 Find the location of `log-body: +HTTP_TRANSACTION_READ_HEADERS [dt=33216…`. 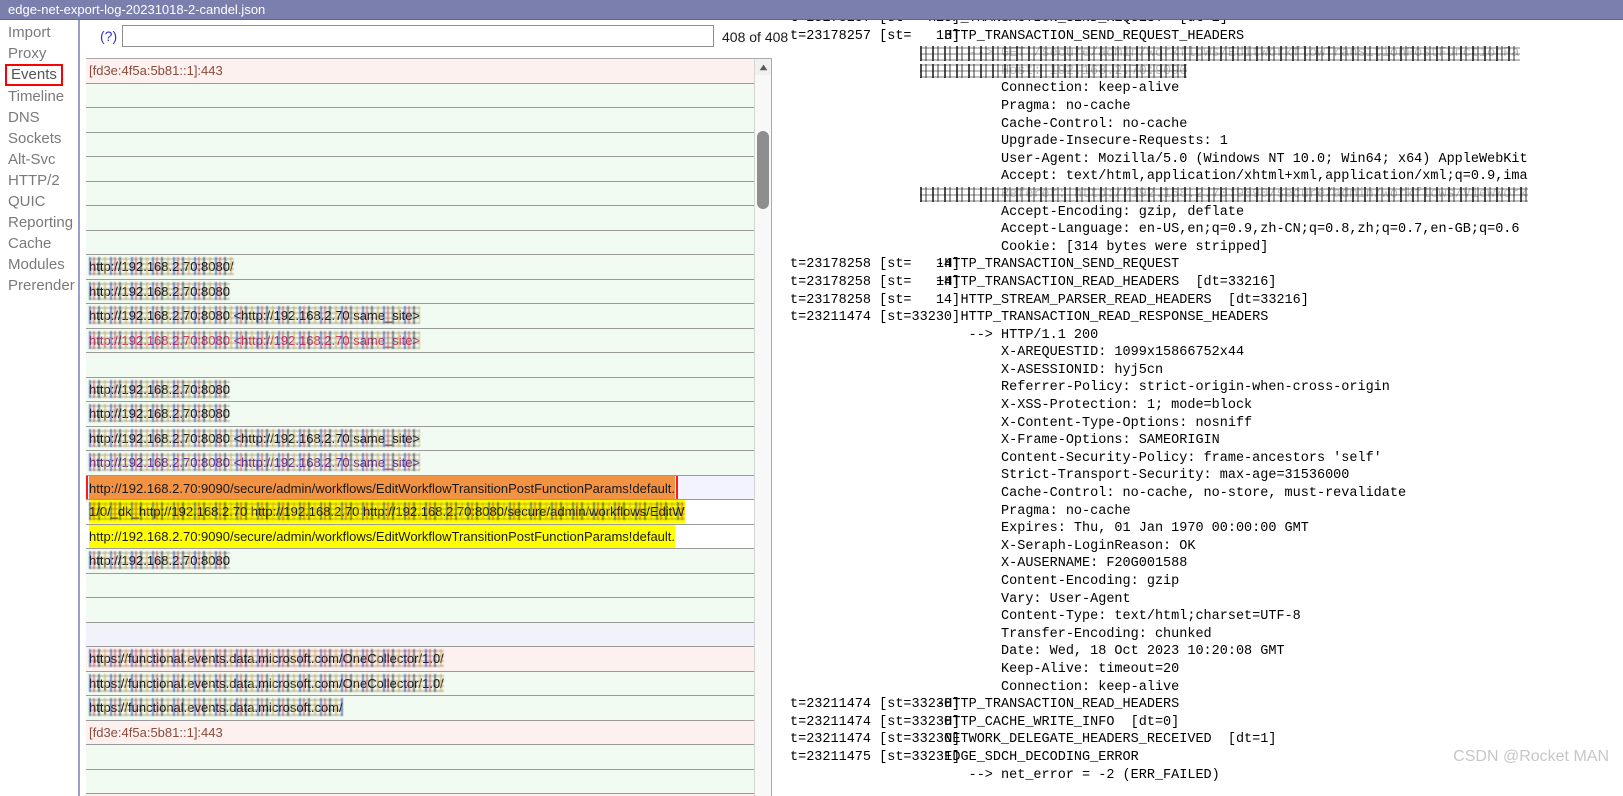

log-body: +HTTP_TRANSACTION_READ_HEADERS [dt=33216… is located at coordinates (1098, 282).